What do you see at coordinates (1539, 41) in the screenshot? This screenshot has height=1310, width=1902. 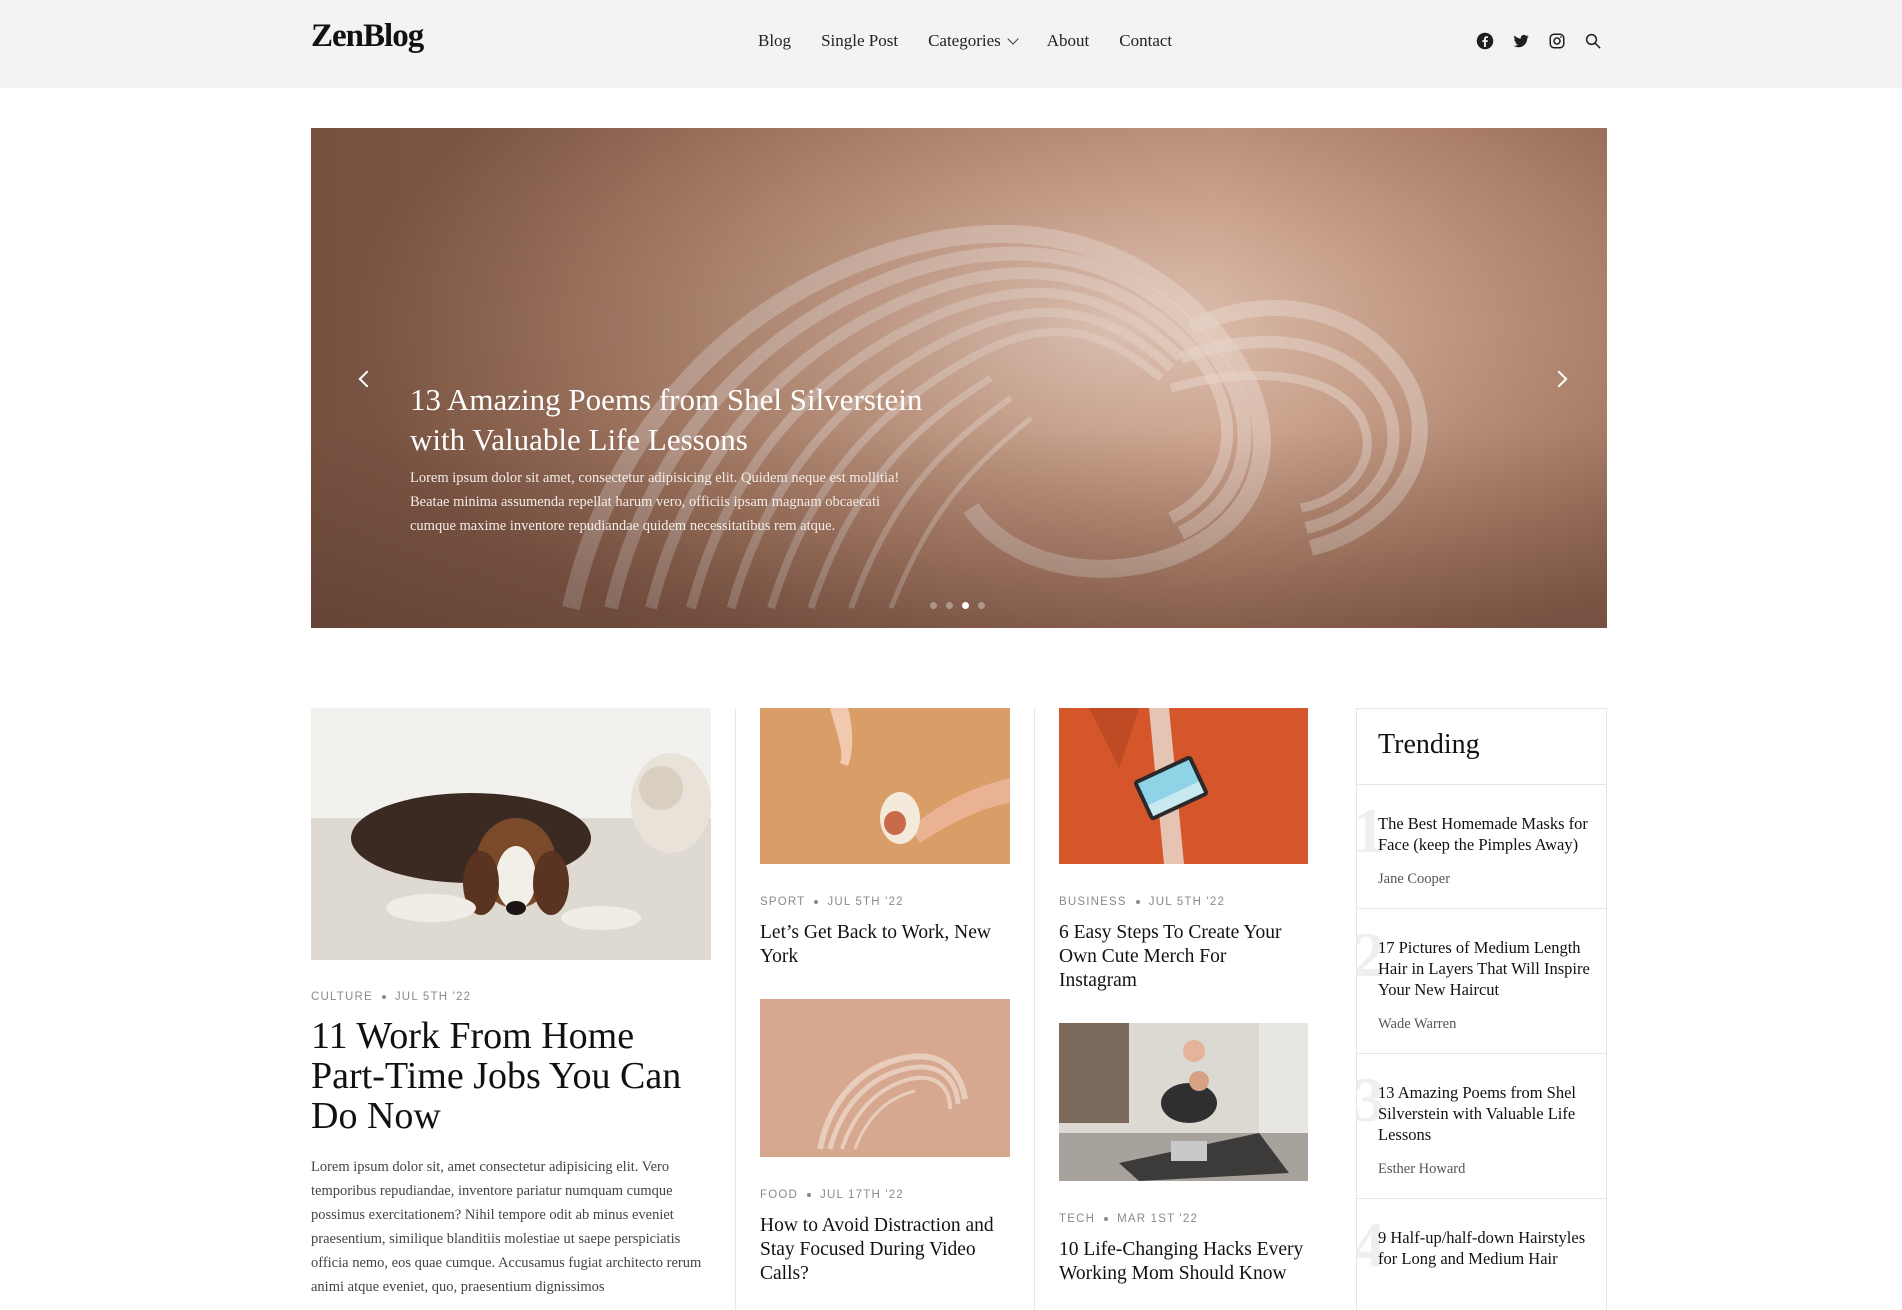 I see `social-links` at bounding box center [1539, 41].